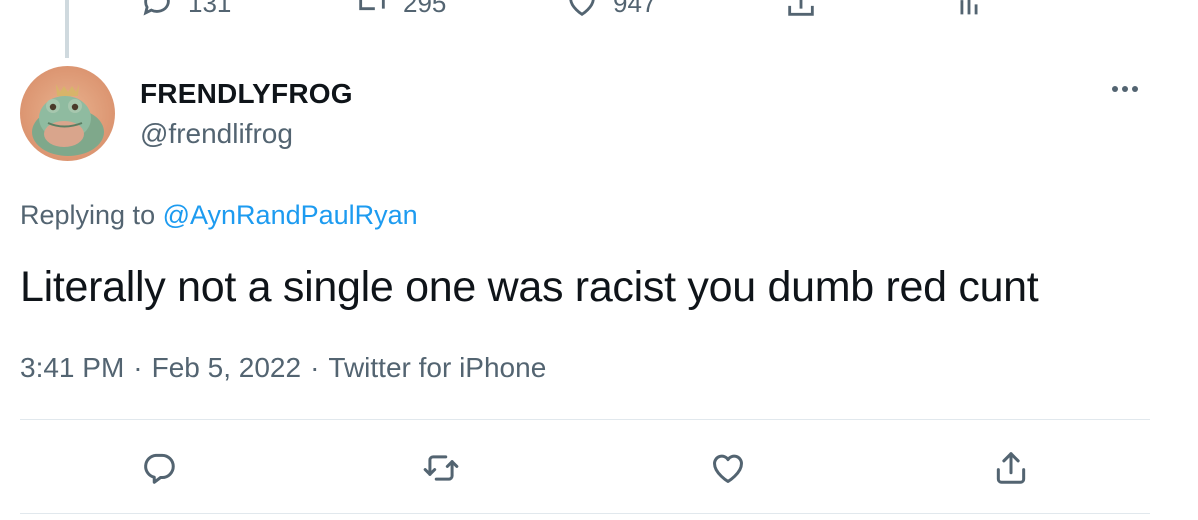  What do you see at coordinates (88, 215) in the screenshot?
I see `replying-to-label: Replying to` at bounding box center [88, 215].